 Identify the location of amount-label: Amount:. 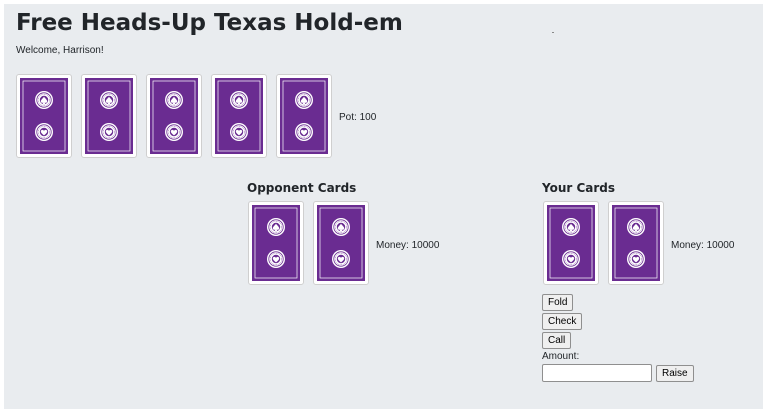
(561, 356).